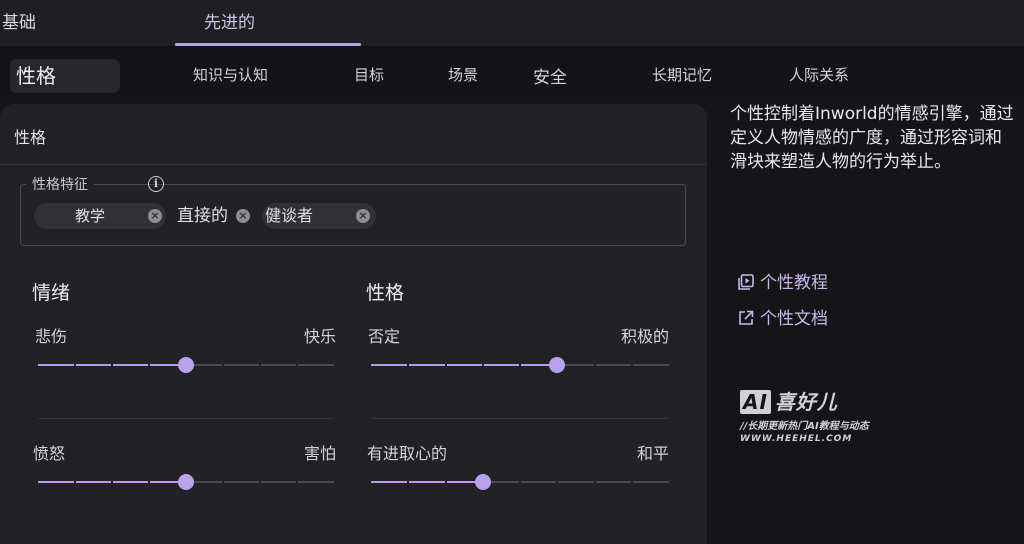 The height and width of the screenshot is (544, 1024). I want to click on watermark: AI 喜好儿 //长期更新热门AI教程与动态 WWW.HEEHEL.COM, so click(804, 415).